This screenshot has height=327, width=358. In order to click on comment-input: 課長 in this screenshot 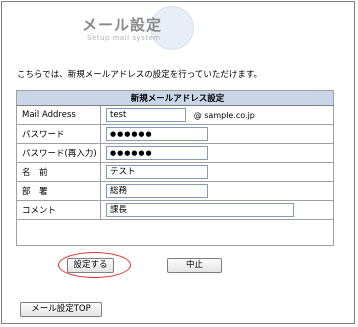, I will do `click(200, 210)`.